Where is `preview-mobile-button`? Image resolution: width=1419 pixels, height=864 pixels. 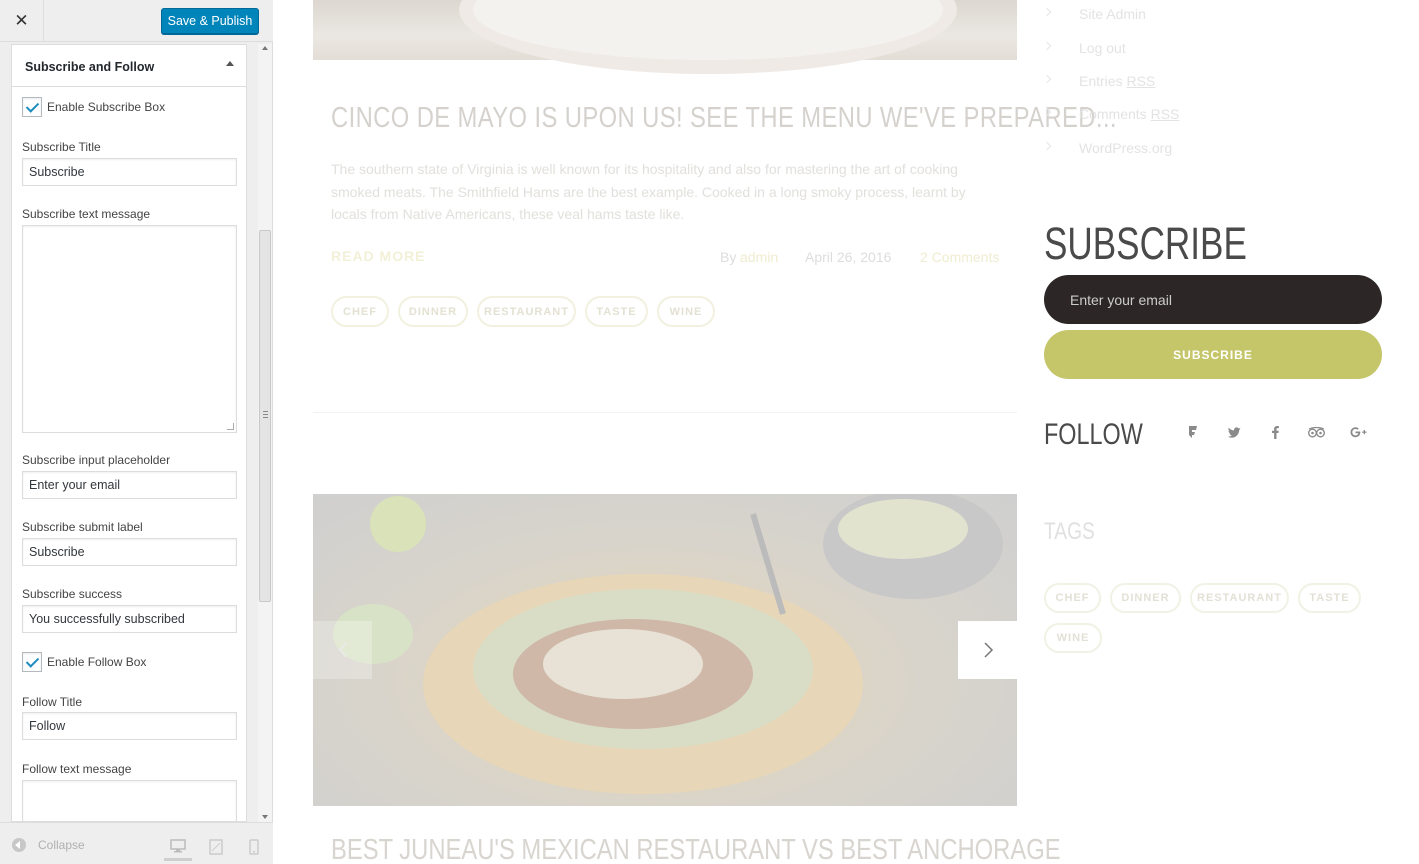 preview-mobile-button is located at coordinates (254, 847).